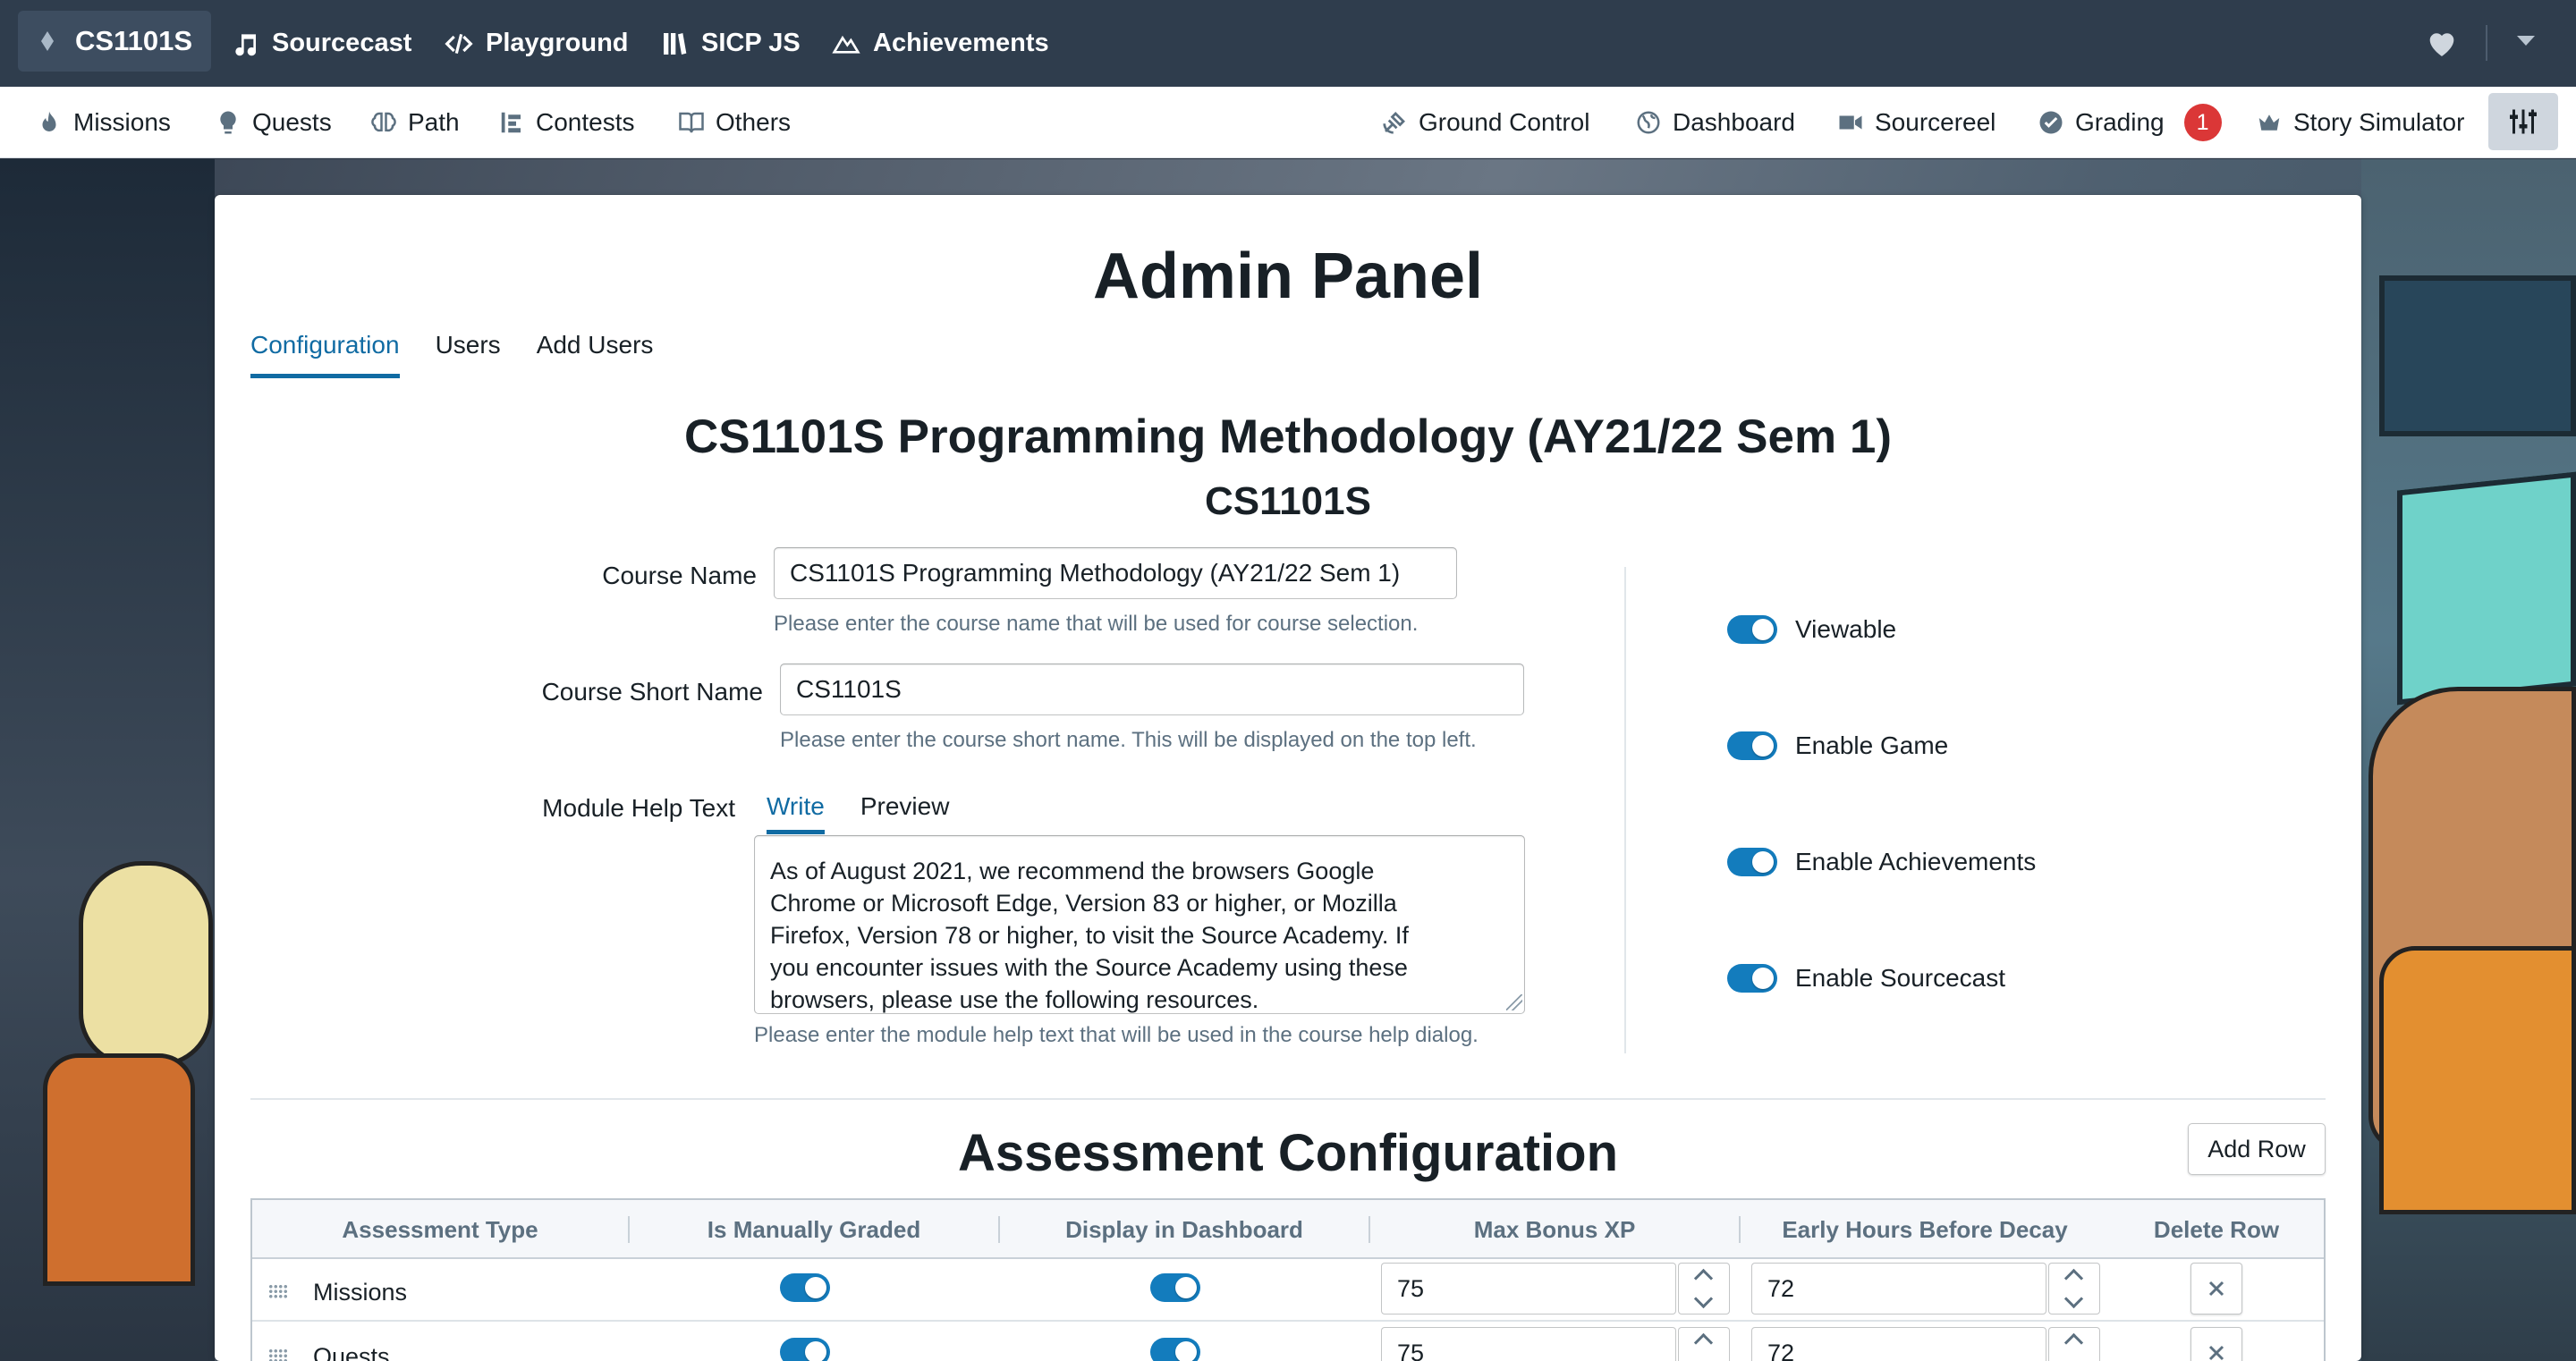 Image resolution: width=2576 pixels, height=1361 pixels. I want to click on open-book-icon, so click(691, 122).